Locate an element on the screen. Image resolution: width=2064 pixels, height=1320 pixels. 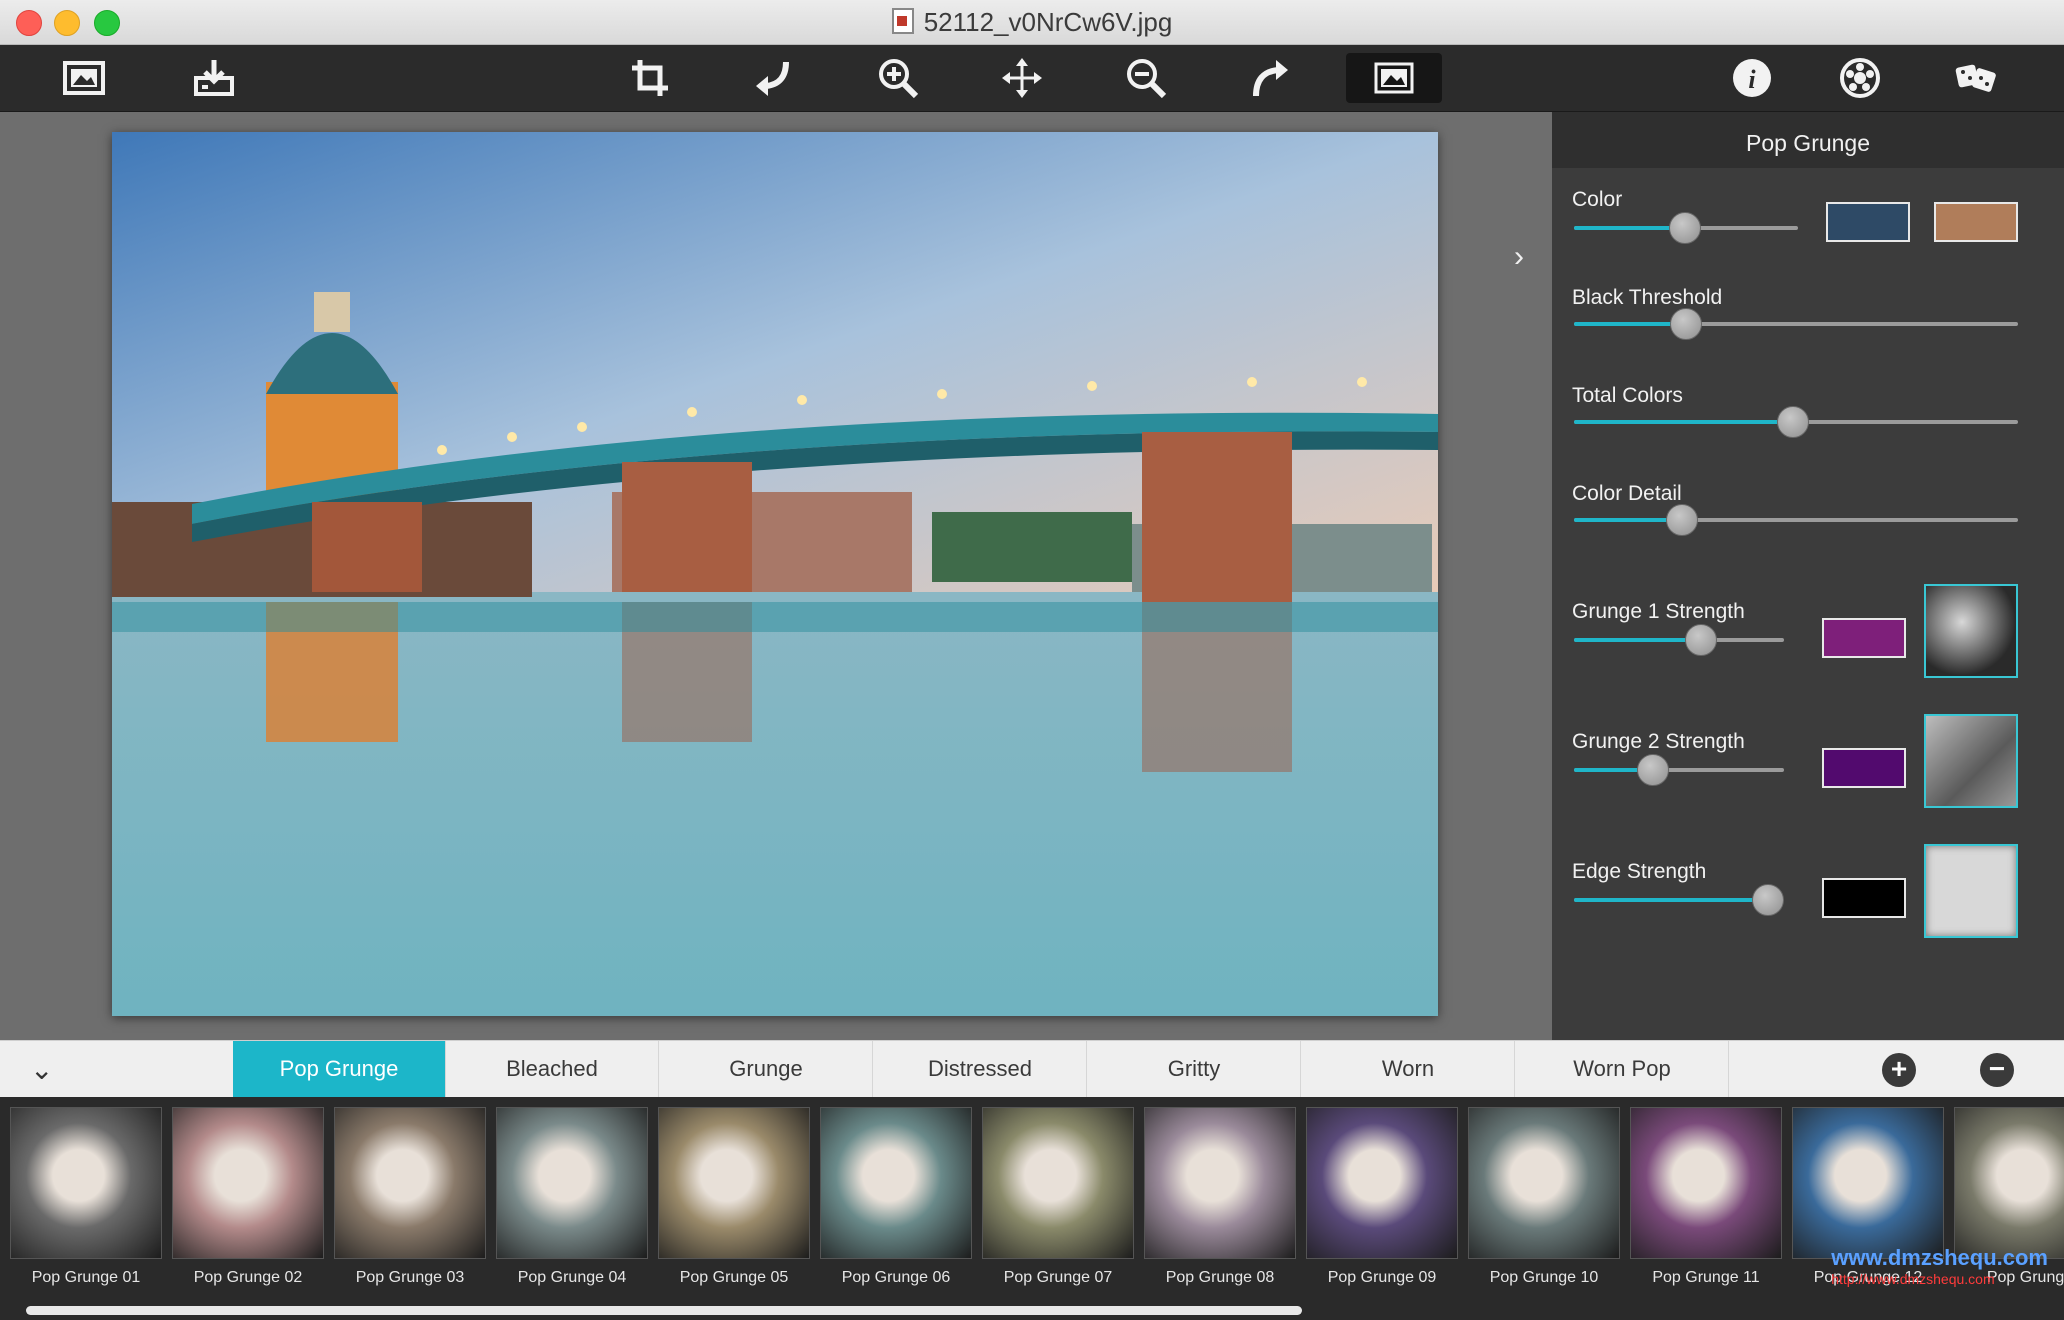
zoom-out-icon is located at coordinates (1147, 79).